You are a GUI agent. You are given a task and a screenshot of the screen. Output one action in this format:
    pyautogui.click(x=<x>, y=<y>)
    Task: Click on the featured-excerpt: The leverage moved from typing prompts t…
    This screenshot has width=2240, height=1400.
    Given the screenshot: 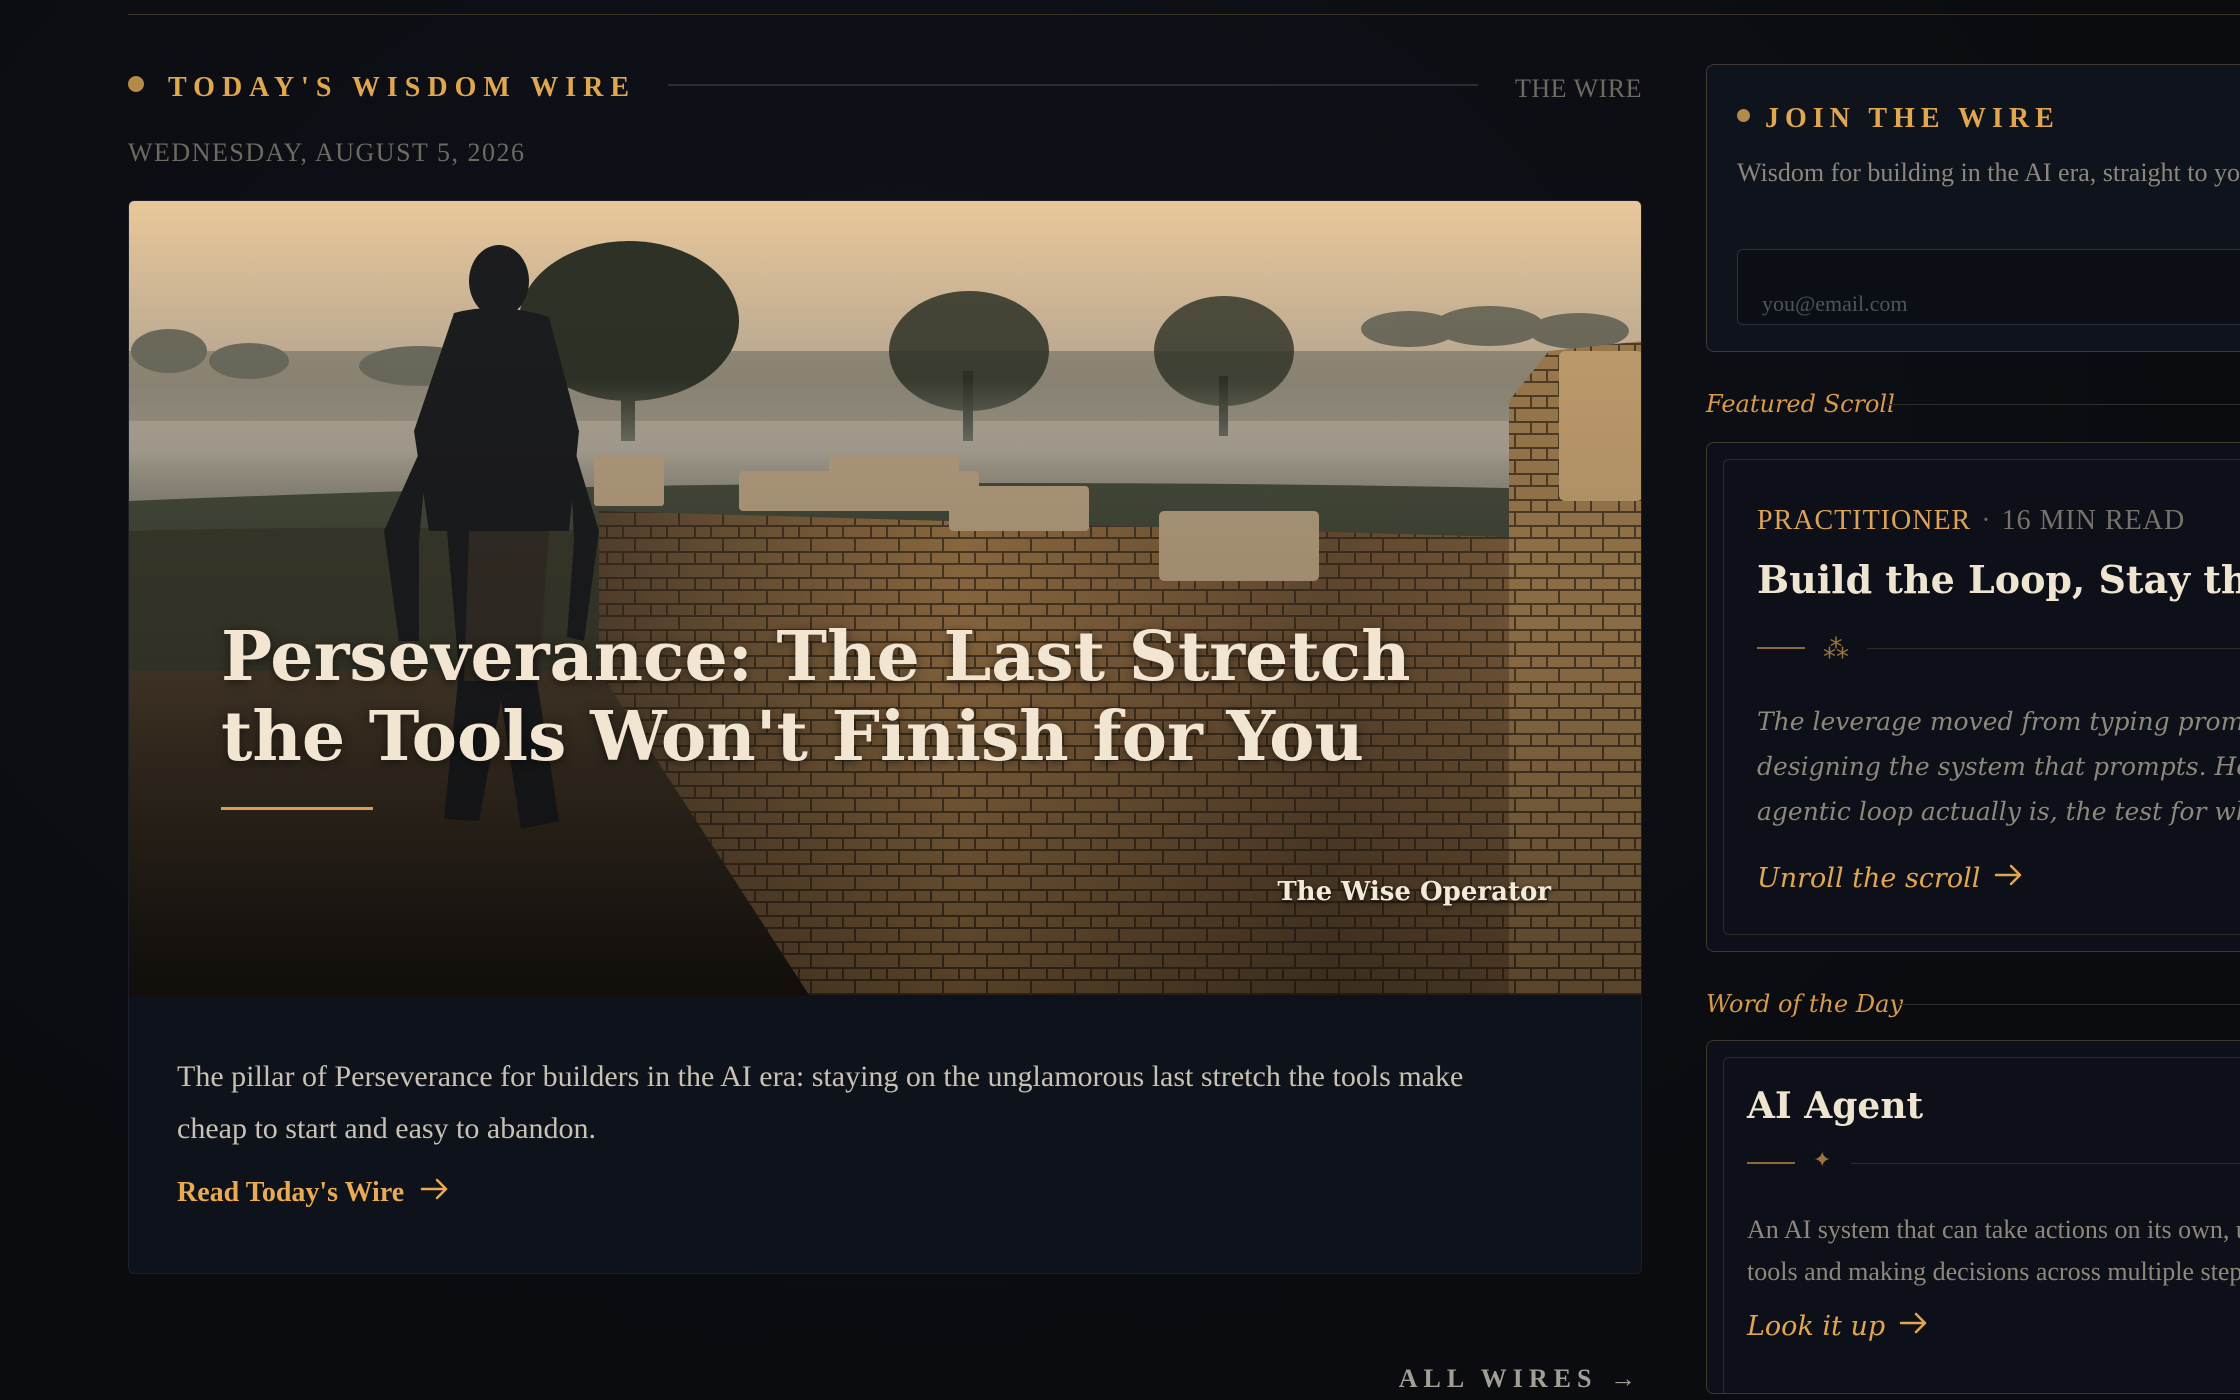 What is the action you would take?
    pyautogui.click(x=1998, y=766)
    